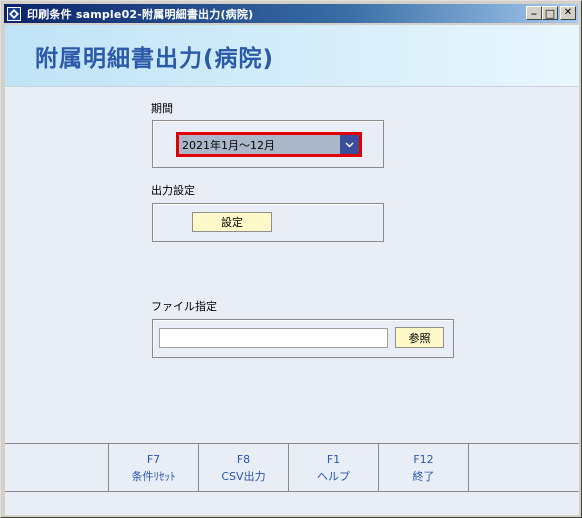  I want to click on browse-button: 参照, so click(419, 337).